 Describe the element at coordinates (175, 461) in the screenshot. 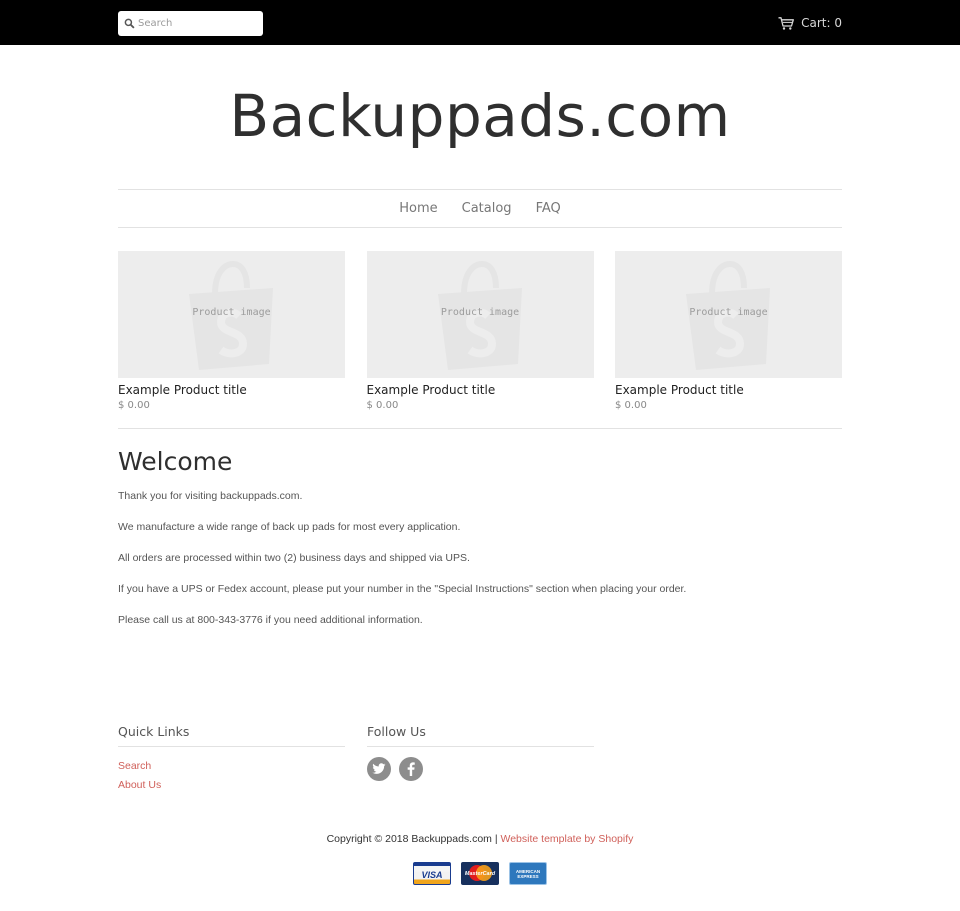

I see `welcome-heading: Welcome` at that location.